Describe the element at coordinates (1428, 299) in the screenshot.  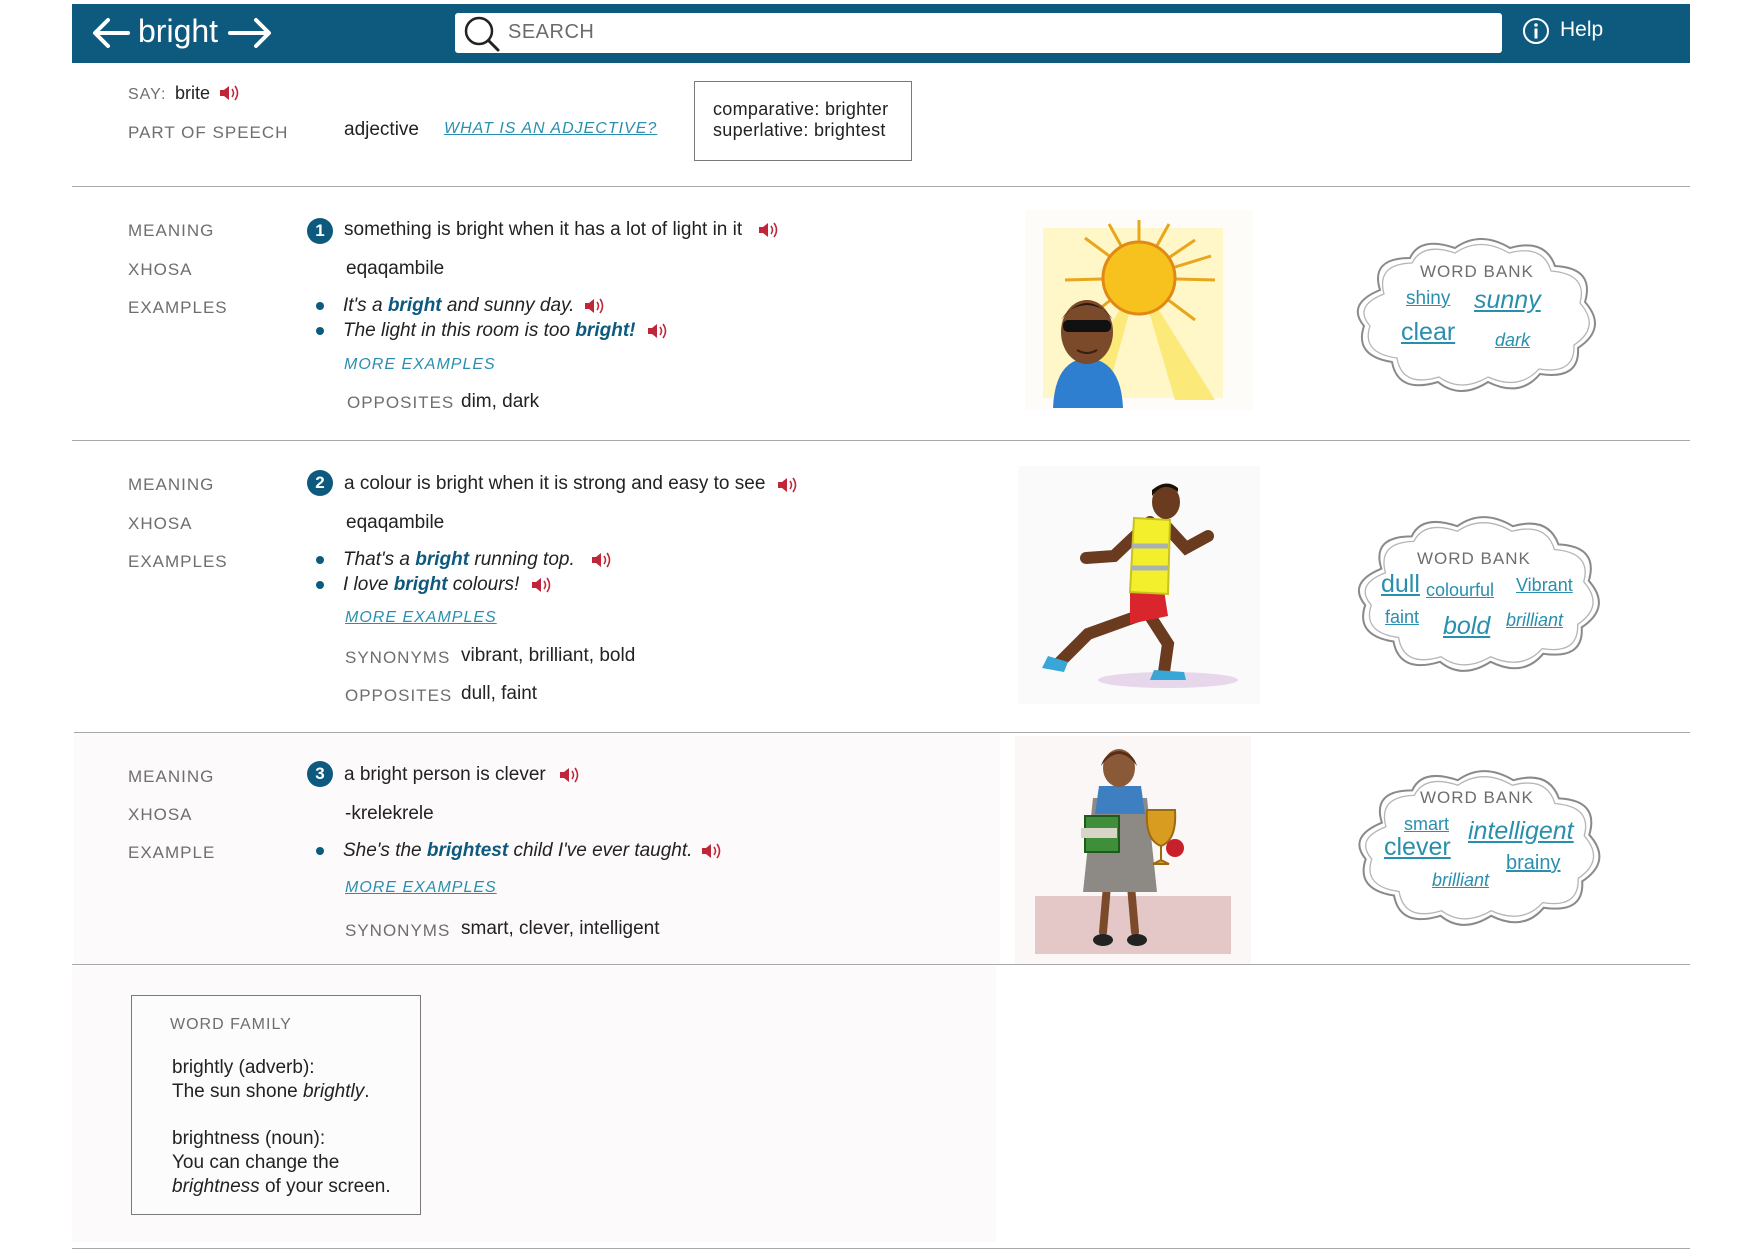
I see `word-bank-word: shiny` at that location.